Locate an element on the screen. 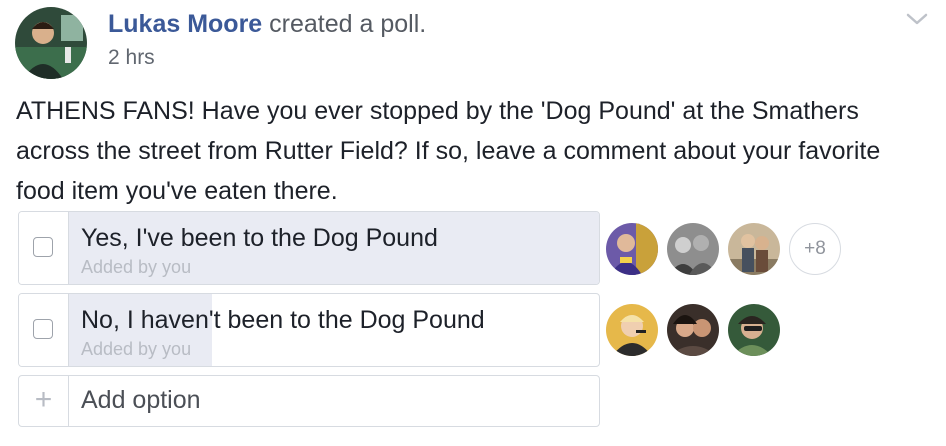  author-avatar is located at coordinates (51, 43).